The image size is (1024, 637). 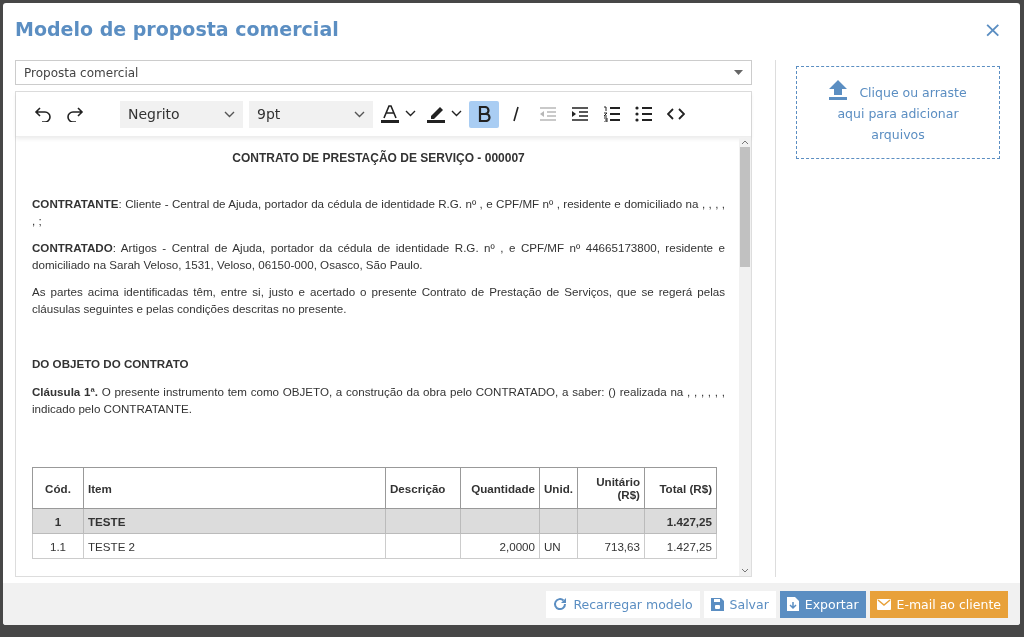 I want to click on reload-button: Recarregar modelo, so click(x=623, y=604).